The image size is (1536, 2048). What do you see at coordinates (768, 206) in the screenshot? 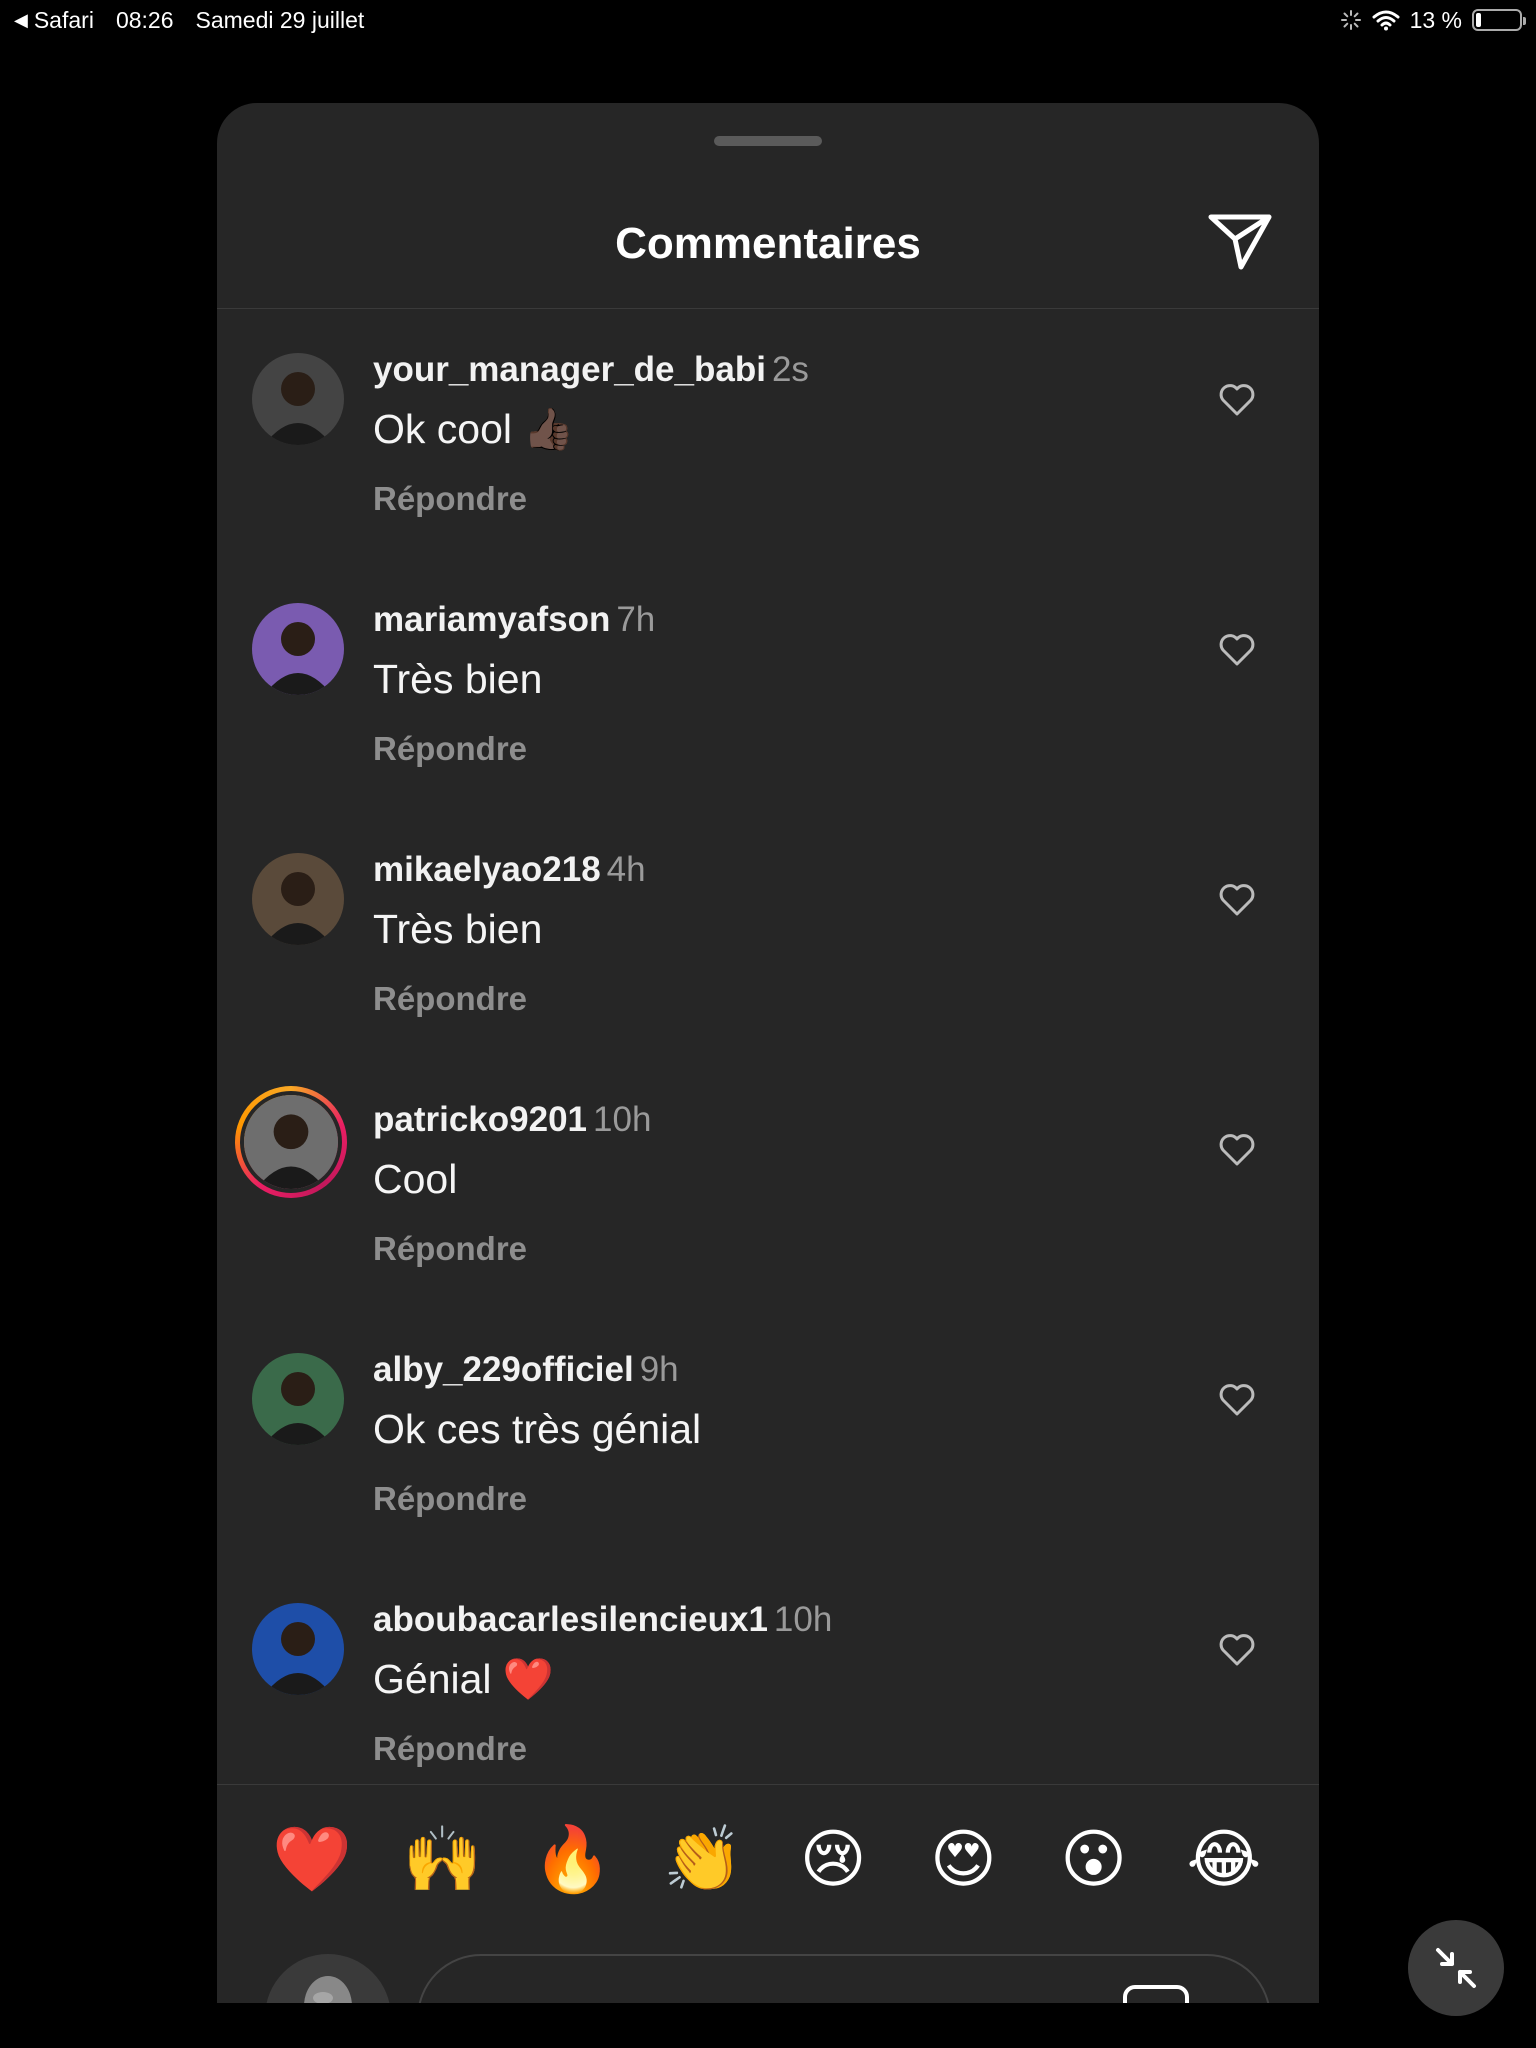
I see `sheet-header: Commentaires` at bounding box center [768, 206].